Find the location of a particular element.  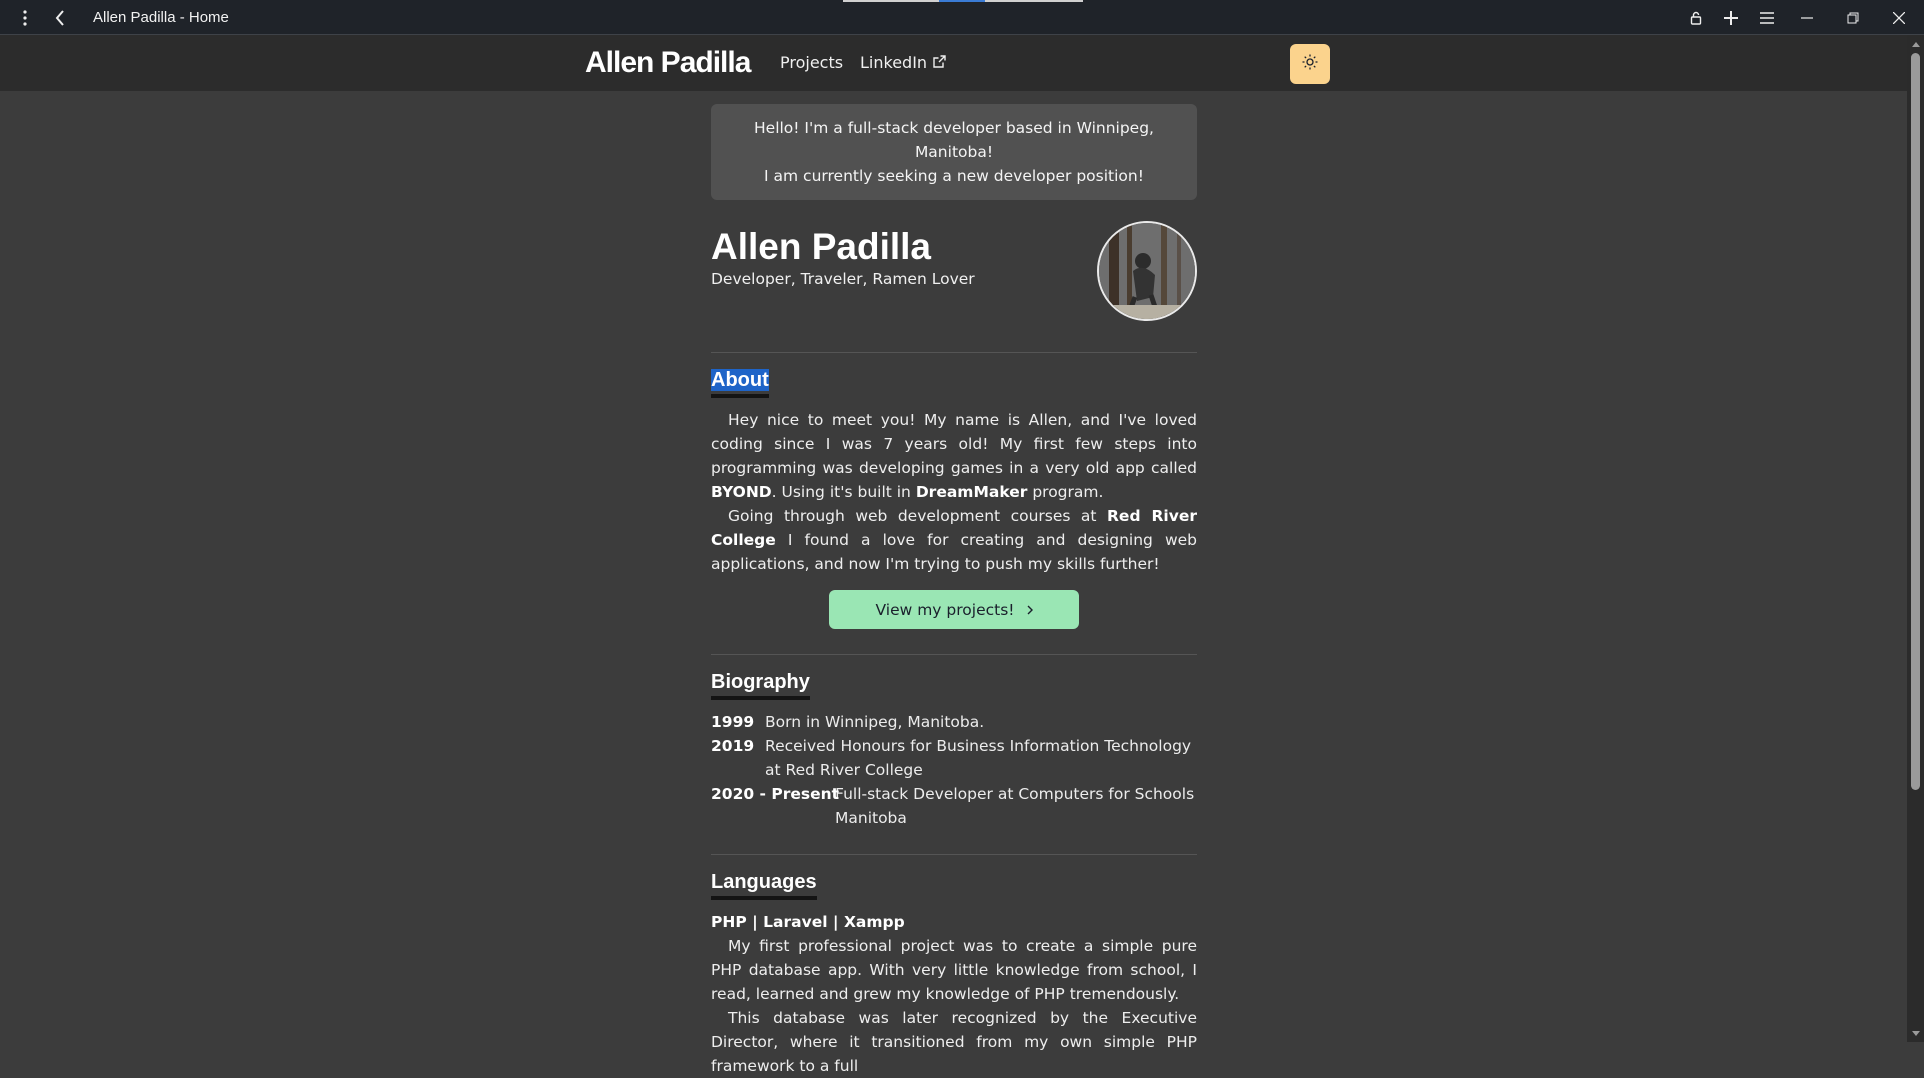

brand-logo: Allen Padilla is located at coordinates (668, 63).